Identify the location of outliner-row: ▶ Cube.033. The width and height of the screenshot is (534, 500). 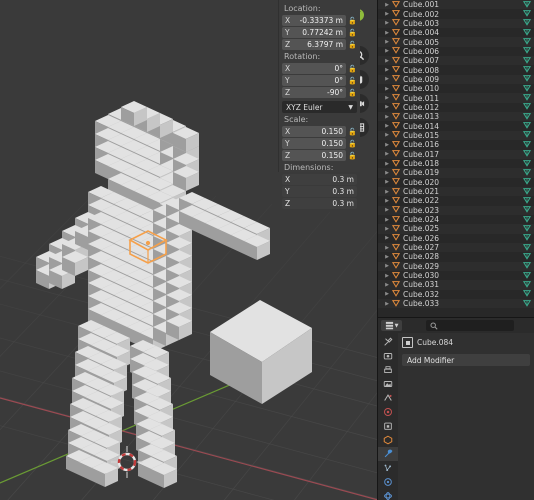
(456, 304).